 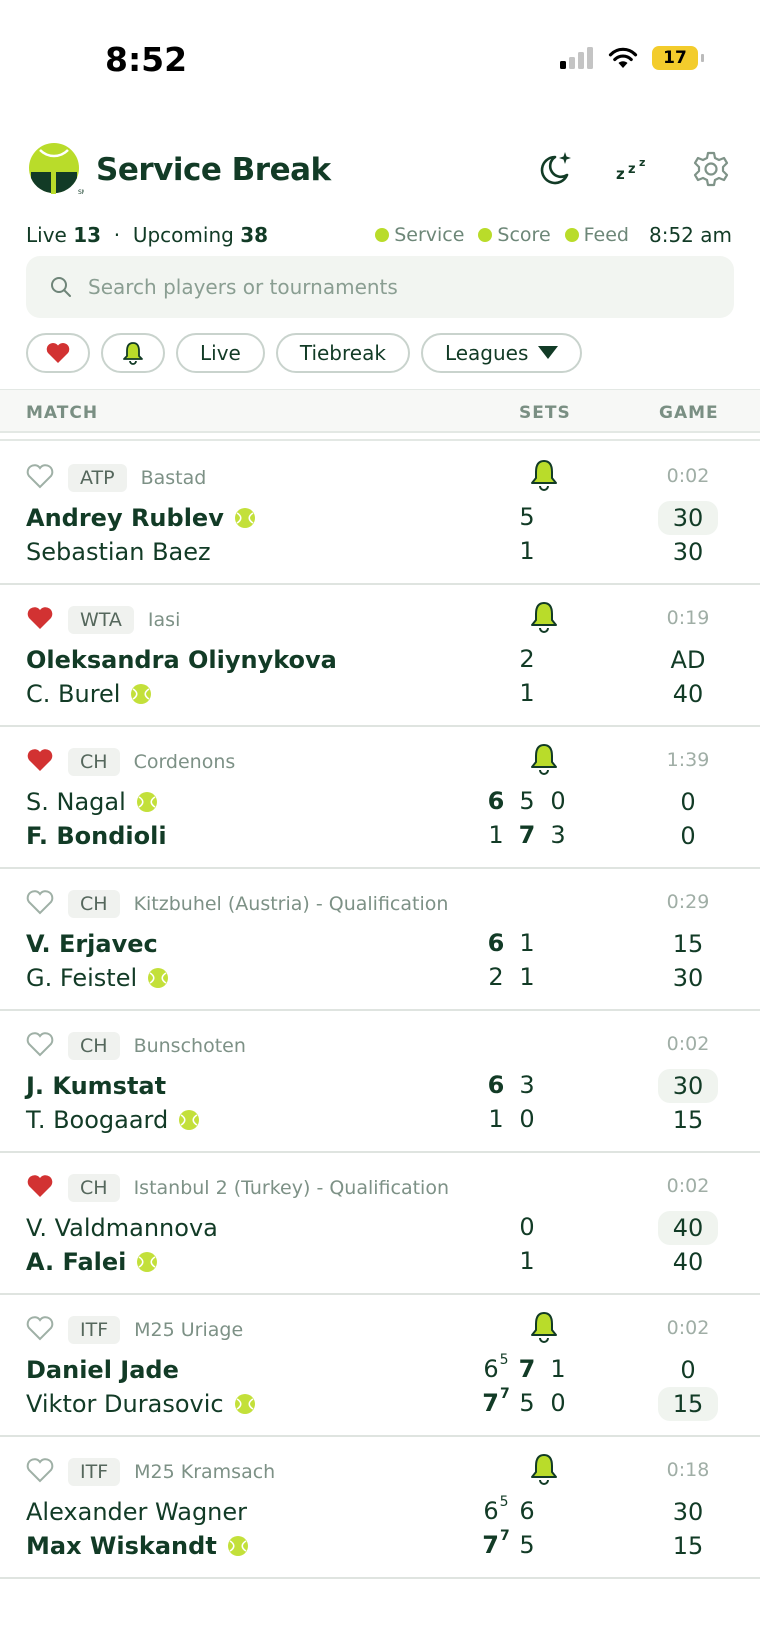 What do you see at coordinates (92, 802) in the screenshot?
I see `player-row: S. Nagal` at bounding box center [92, 802].